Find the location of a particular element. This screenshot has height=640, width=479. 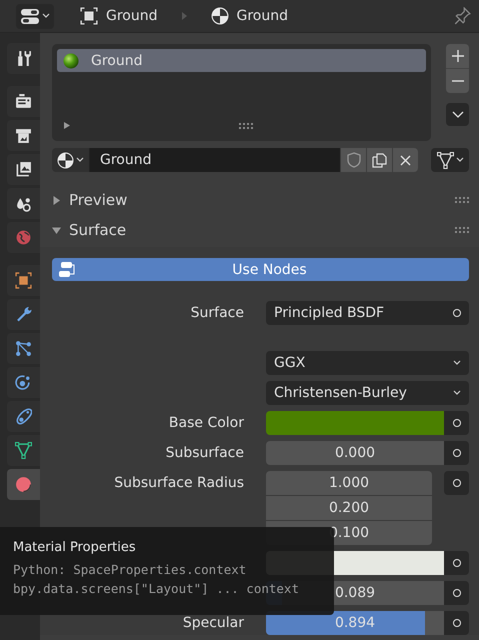

fake-user-button is located at coordinates (353, 160).